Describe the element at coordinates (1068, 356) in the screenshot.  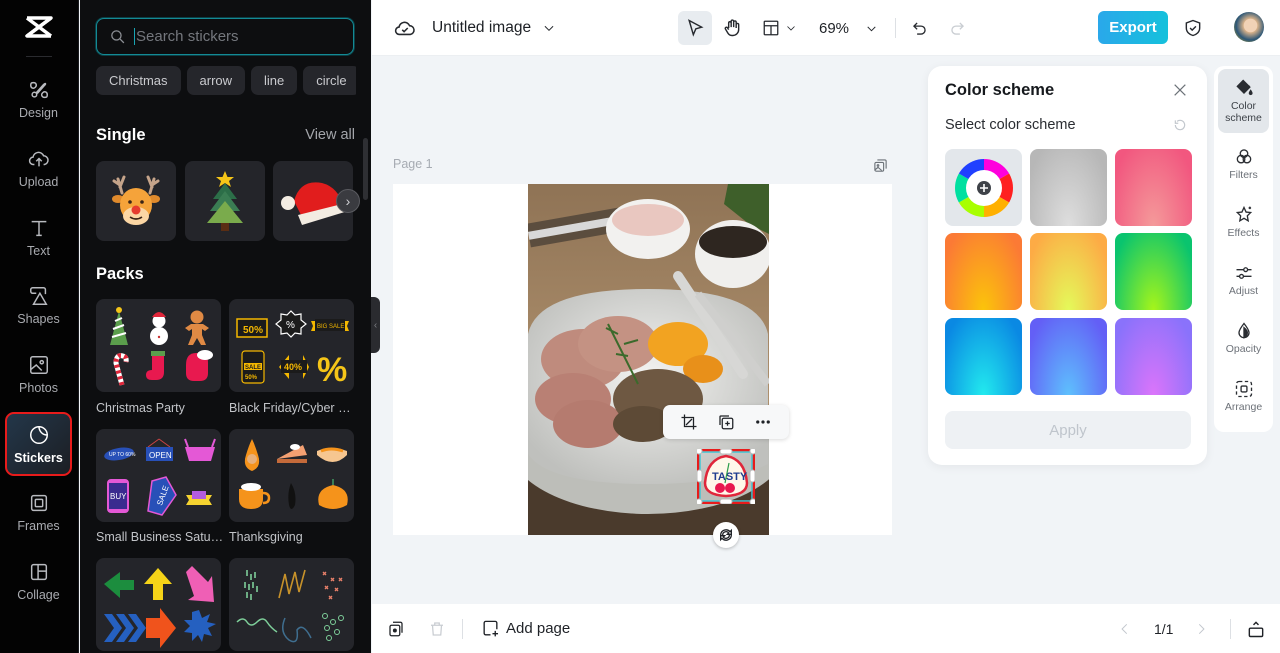
I see `swatch-indigo` at that location.